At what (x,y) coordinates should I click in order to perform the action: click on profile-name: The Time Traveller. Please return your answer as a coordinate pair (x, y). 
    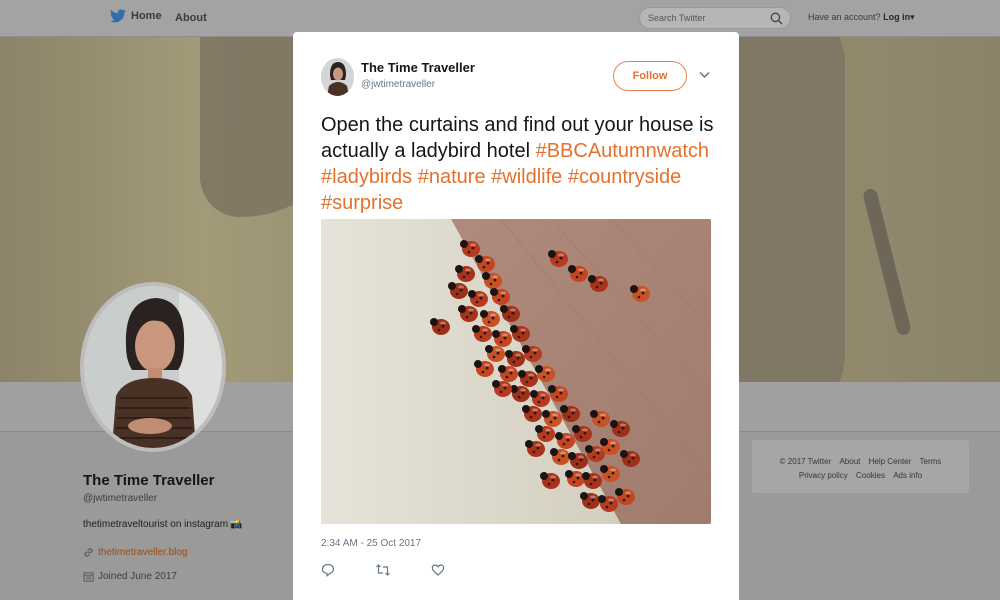
    Looking at the image, I should click on (149, 480).